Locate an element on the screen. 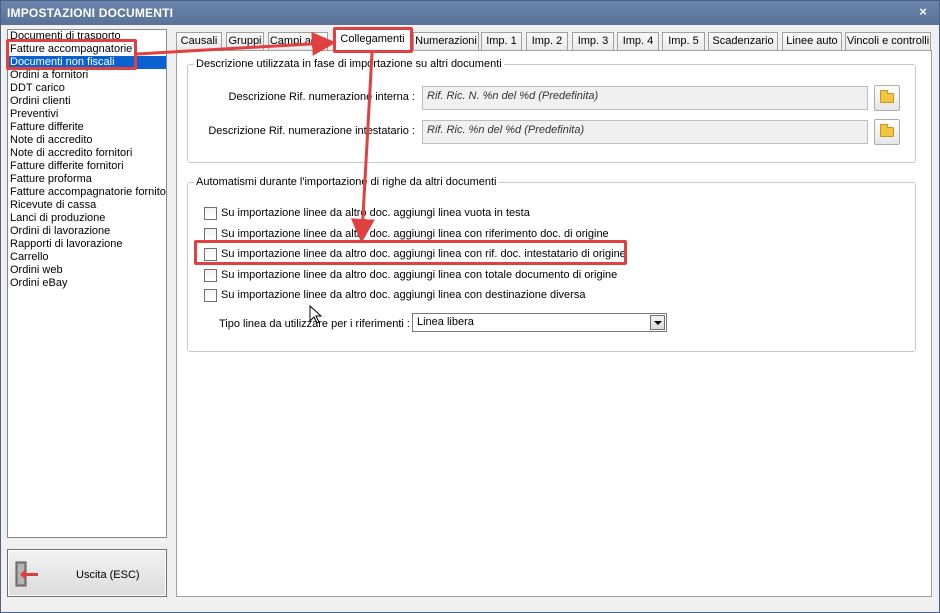  doc-list-item: Ordini web is located at coordinates (87, 270).